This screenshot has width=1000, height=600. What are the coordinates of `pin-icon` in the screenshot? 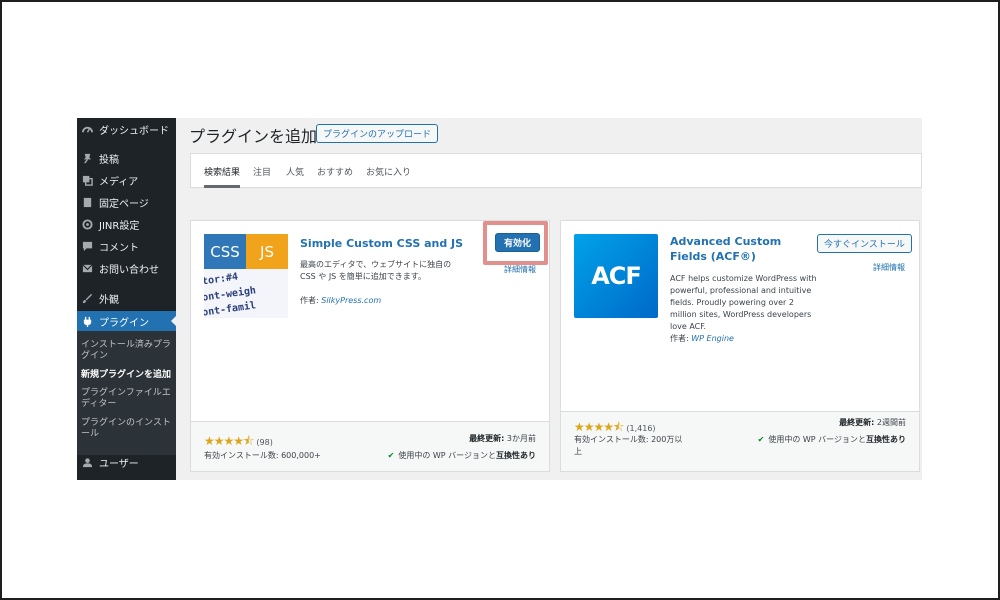 It's located at (87, 158).